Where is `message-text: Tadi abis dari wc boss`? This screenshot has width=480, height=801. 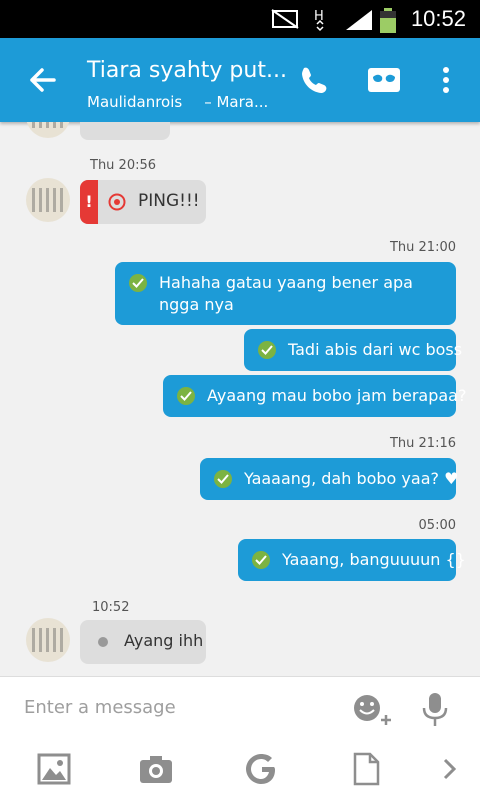 message-text: Tadi abis dari wc boss is located at coordinates (375, 349).